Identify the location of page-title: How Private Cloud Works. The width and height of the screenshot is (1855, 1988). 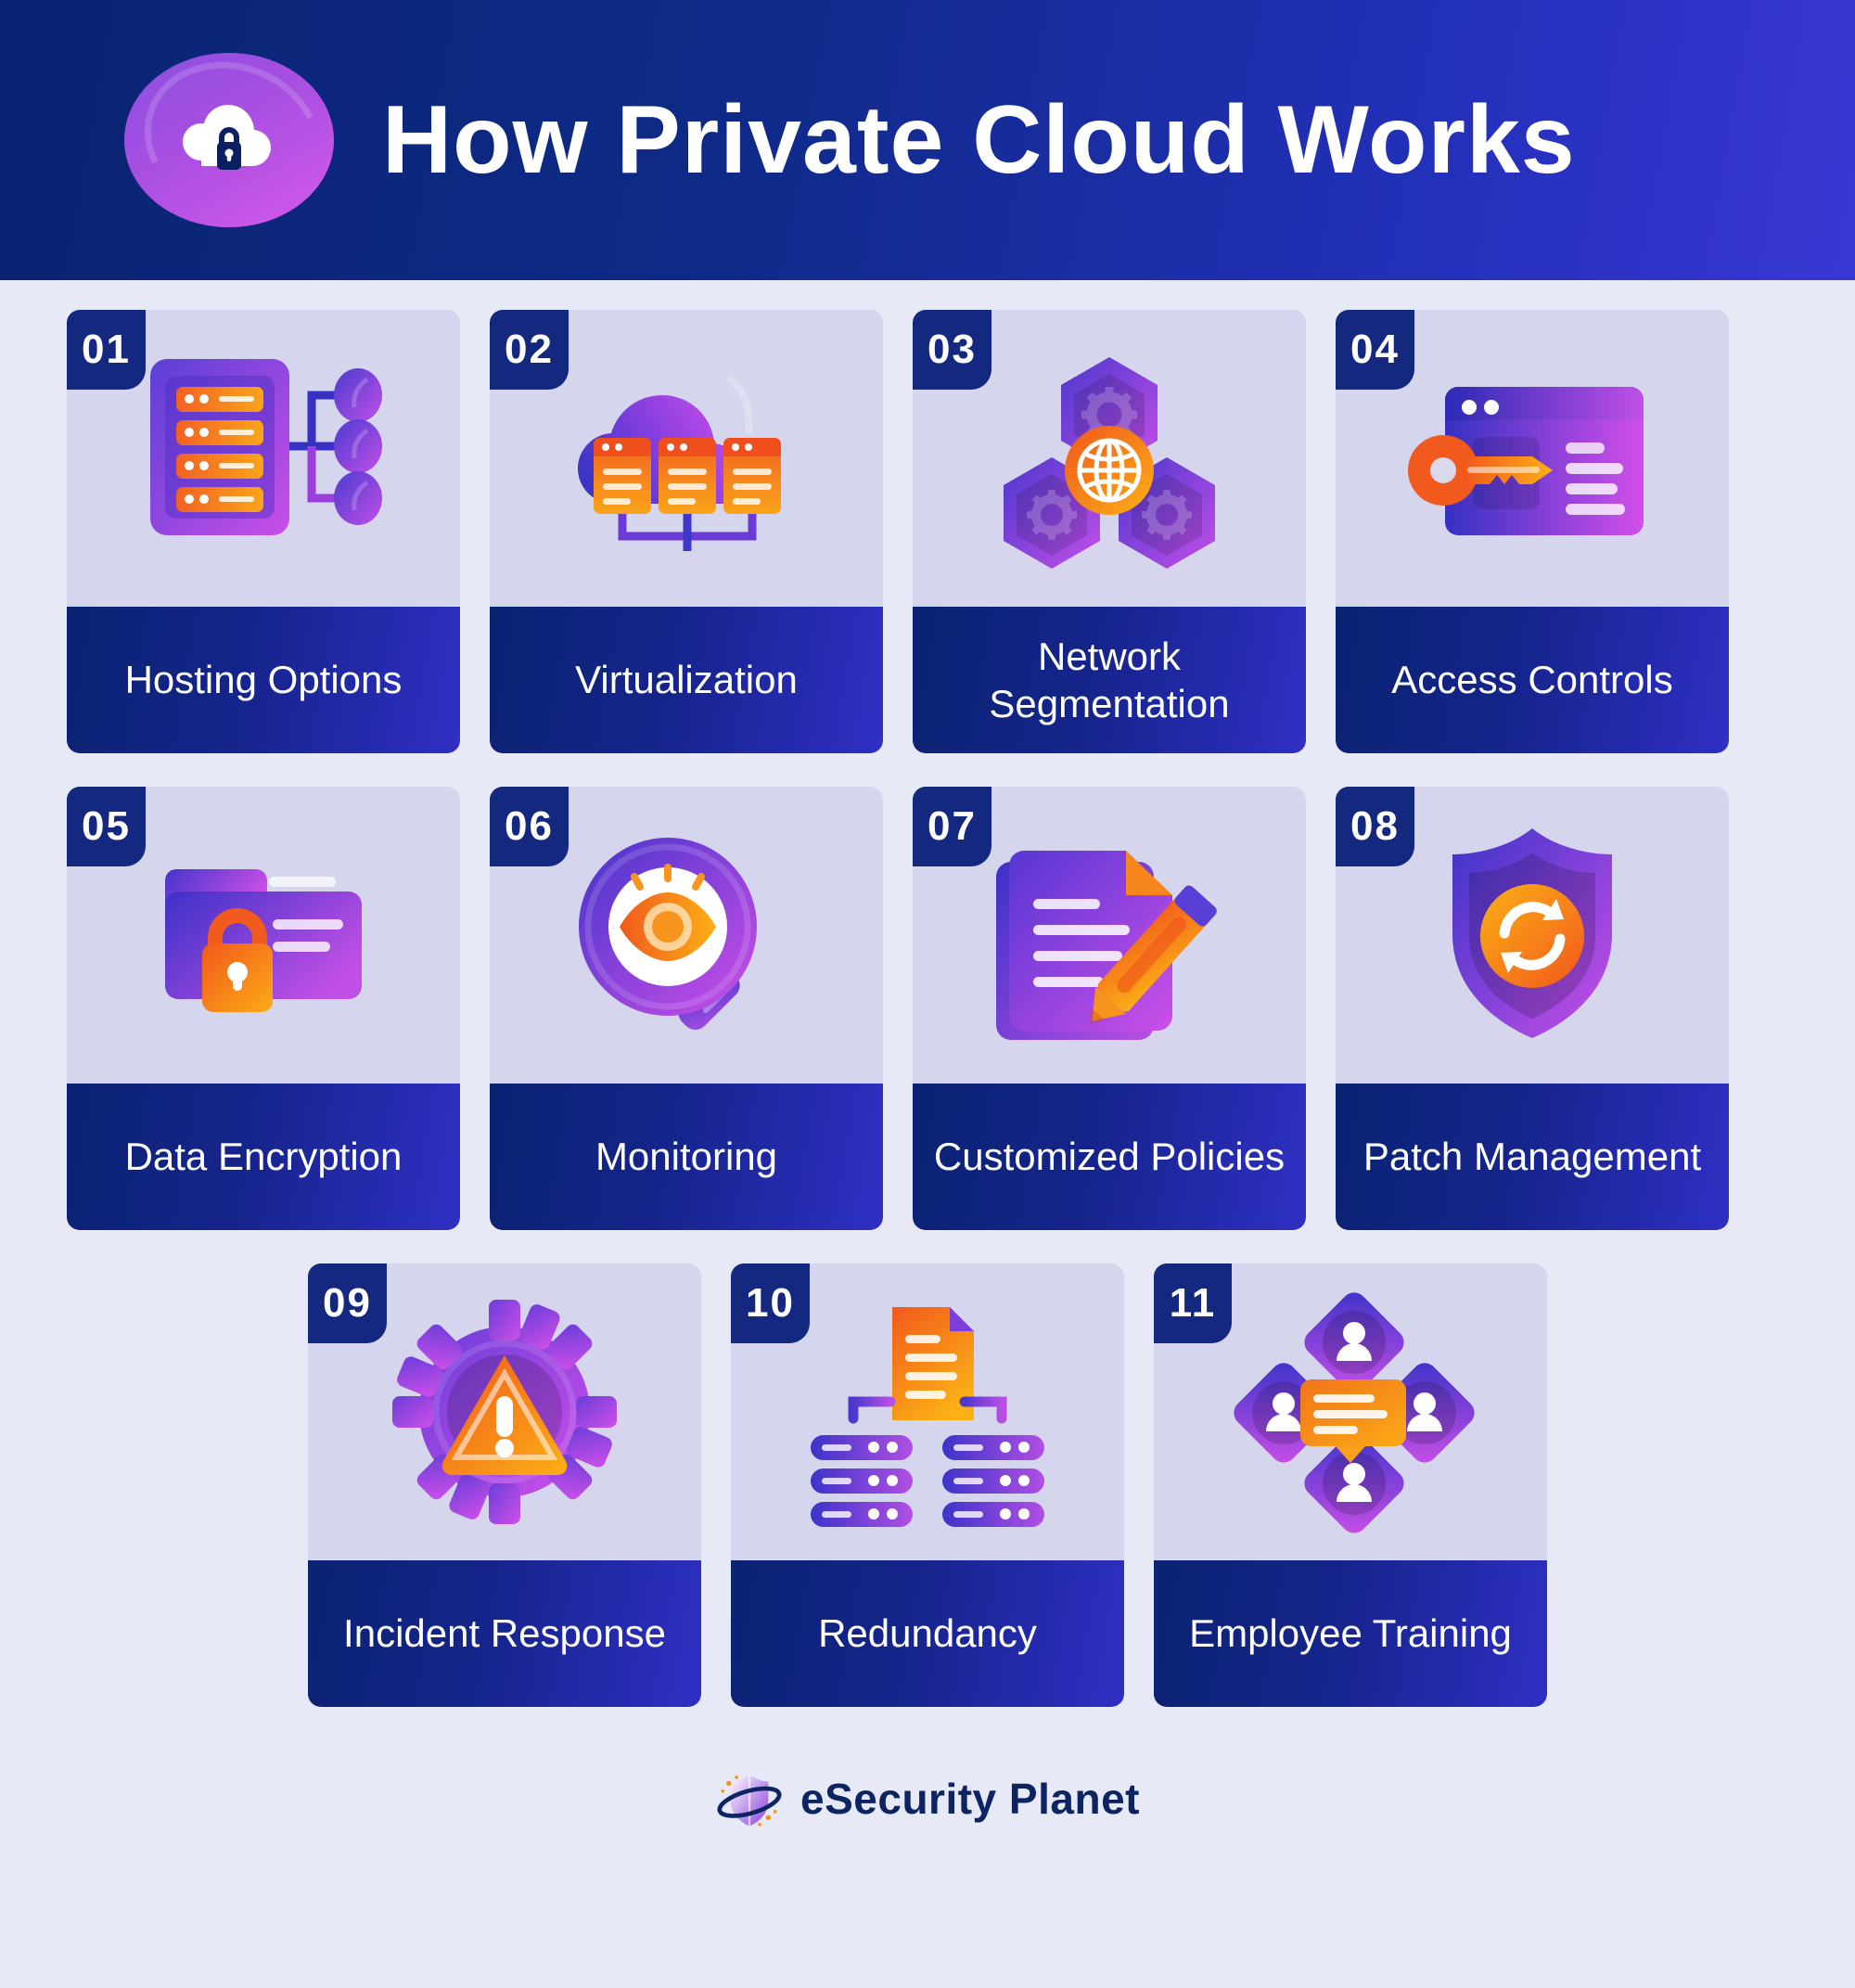
(979, 140).